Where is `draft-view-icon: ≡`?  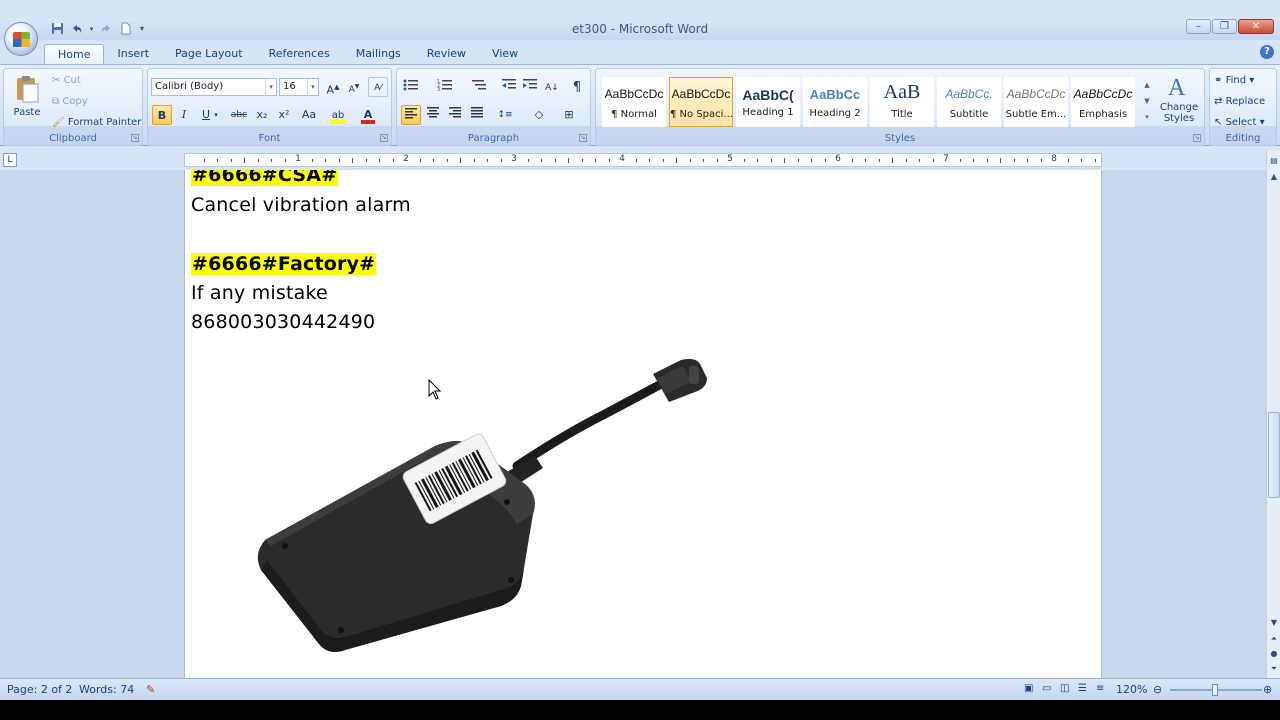 draft-view-icon: ≡ is located at coordinates (1100, 688).